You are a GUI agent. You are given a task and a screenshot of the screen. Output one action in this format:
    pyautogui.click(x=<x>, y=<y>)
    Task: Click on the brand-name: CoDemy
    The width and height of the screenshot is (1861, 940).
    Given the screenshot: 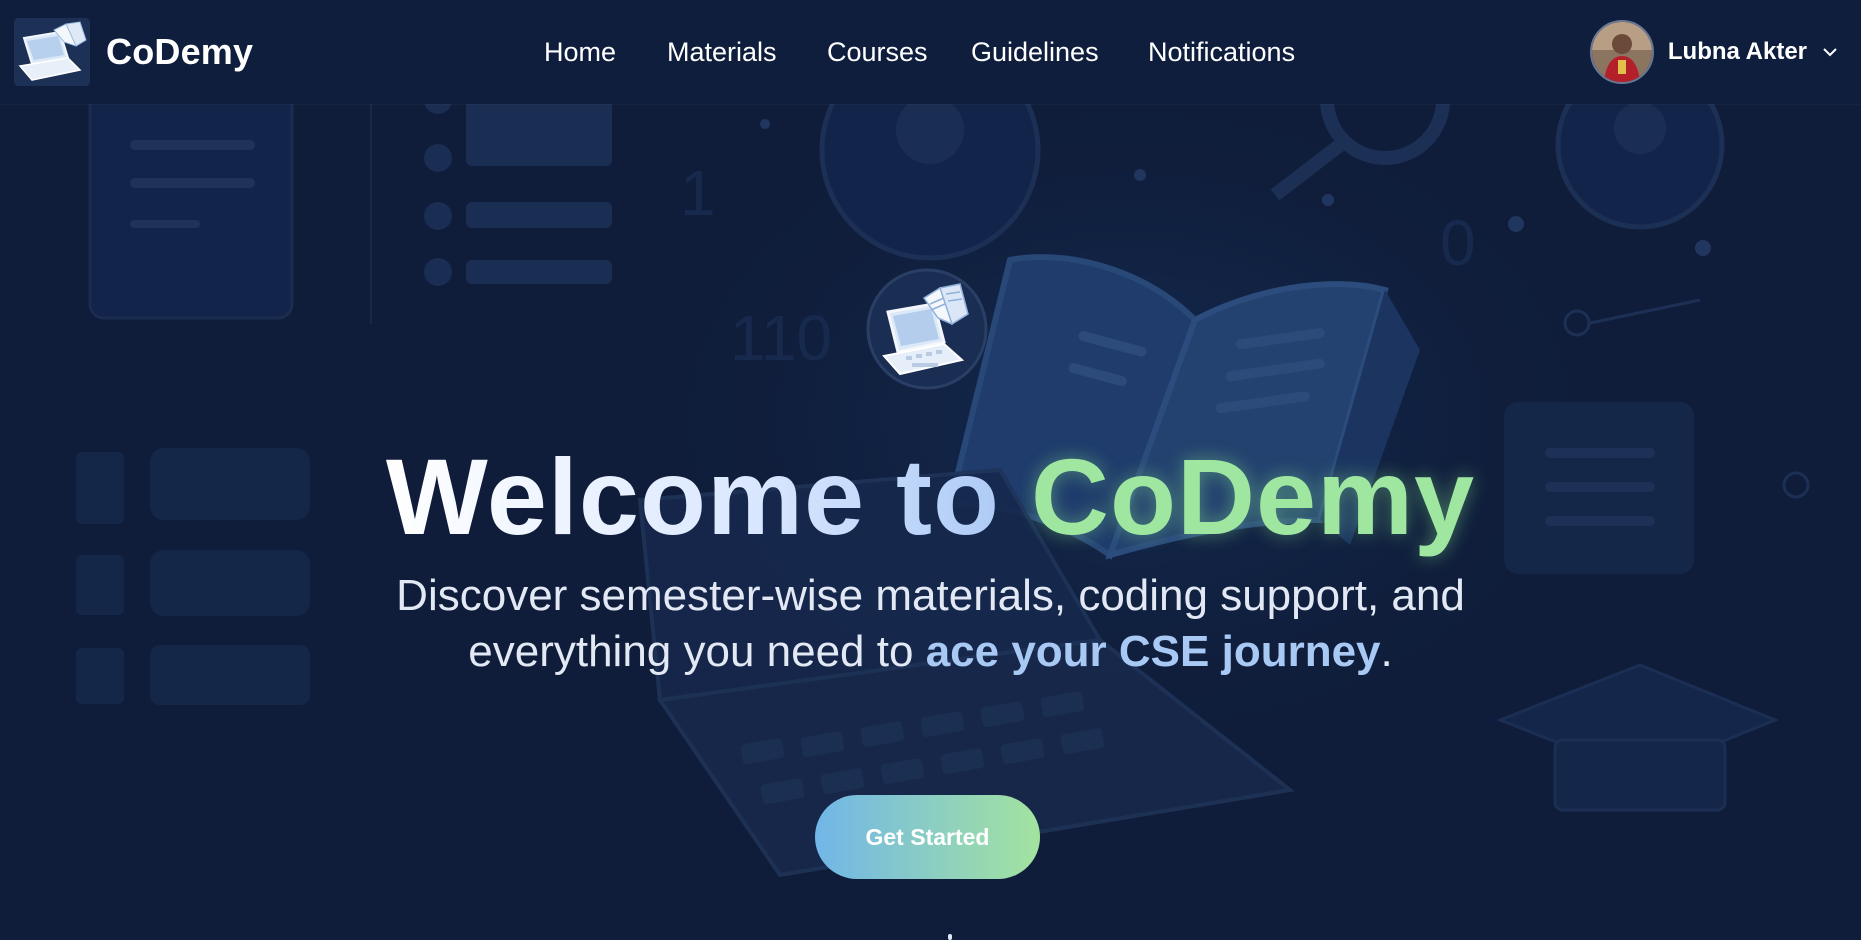 What is the action you would take?
    pyautogui.click(x=180, y=51)
    